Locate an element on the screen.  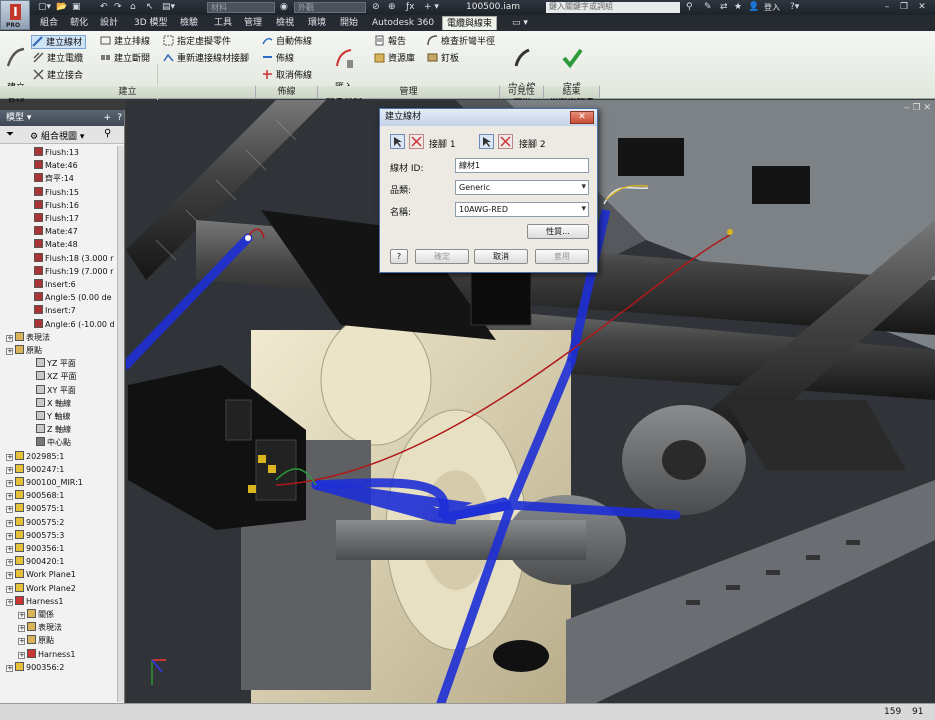
wire-id-field: 線材1 is located at coordinates (522, 165).